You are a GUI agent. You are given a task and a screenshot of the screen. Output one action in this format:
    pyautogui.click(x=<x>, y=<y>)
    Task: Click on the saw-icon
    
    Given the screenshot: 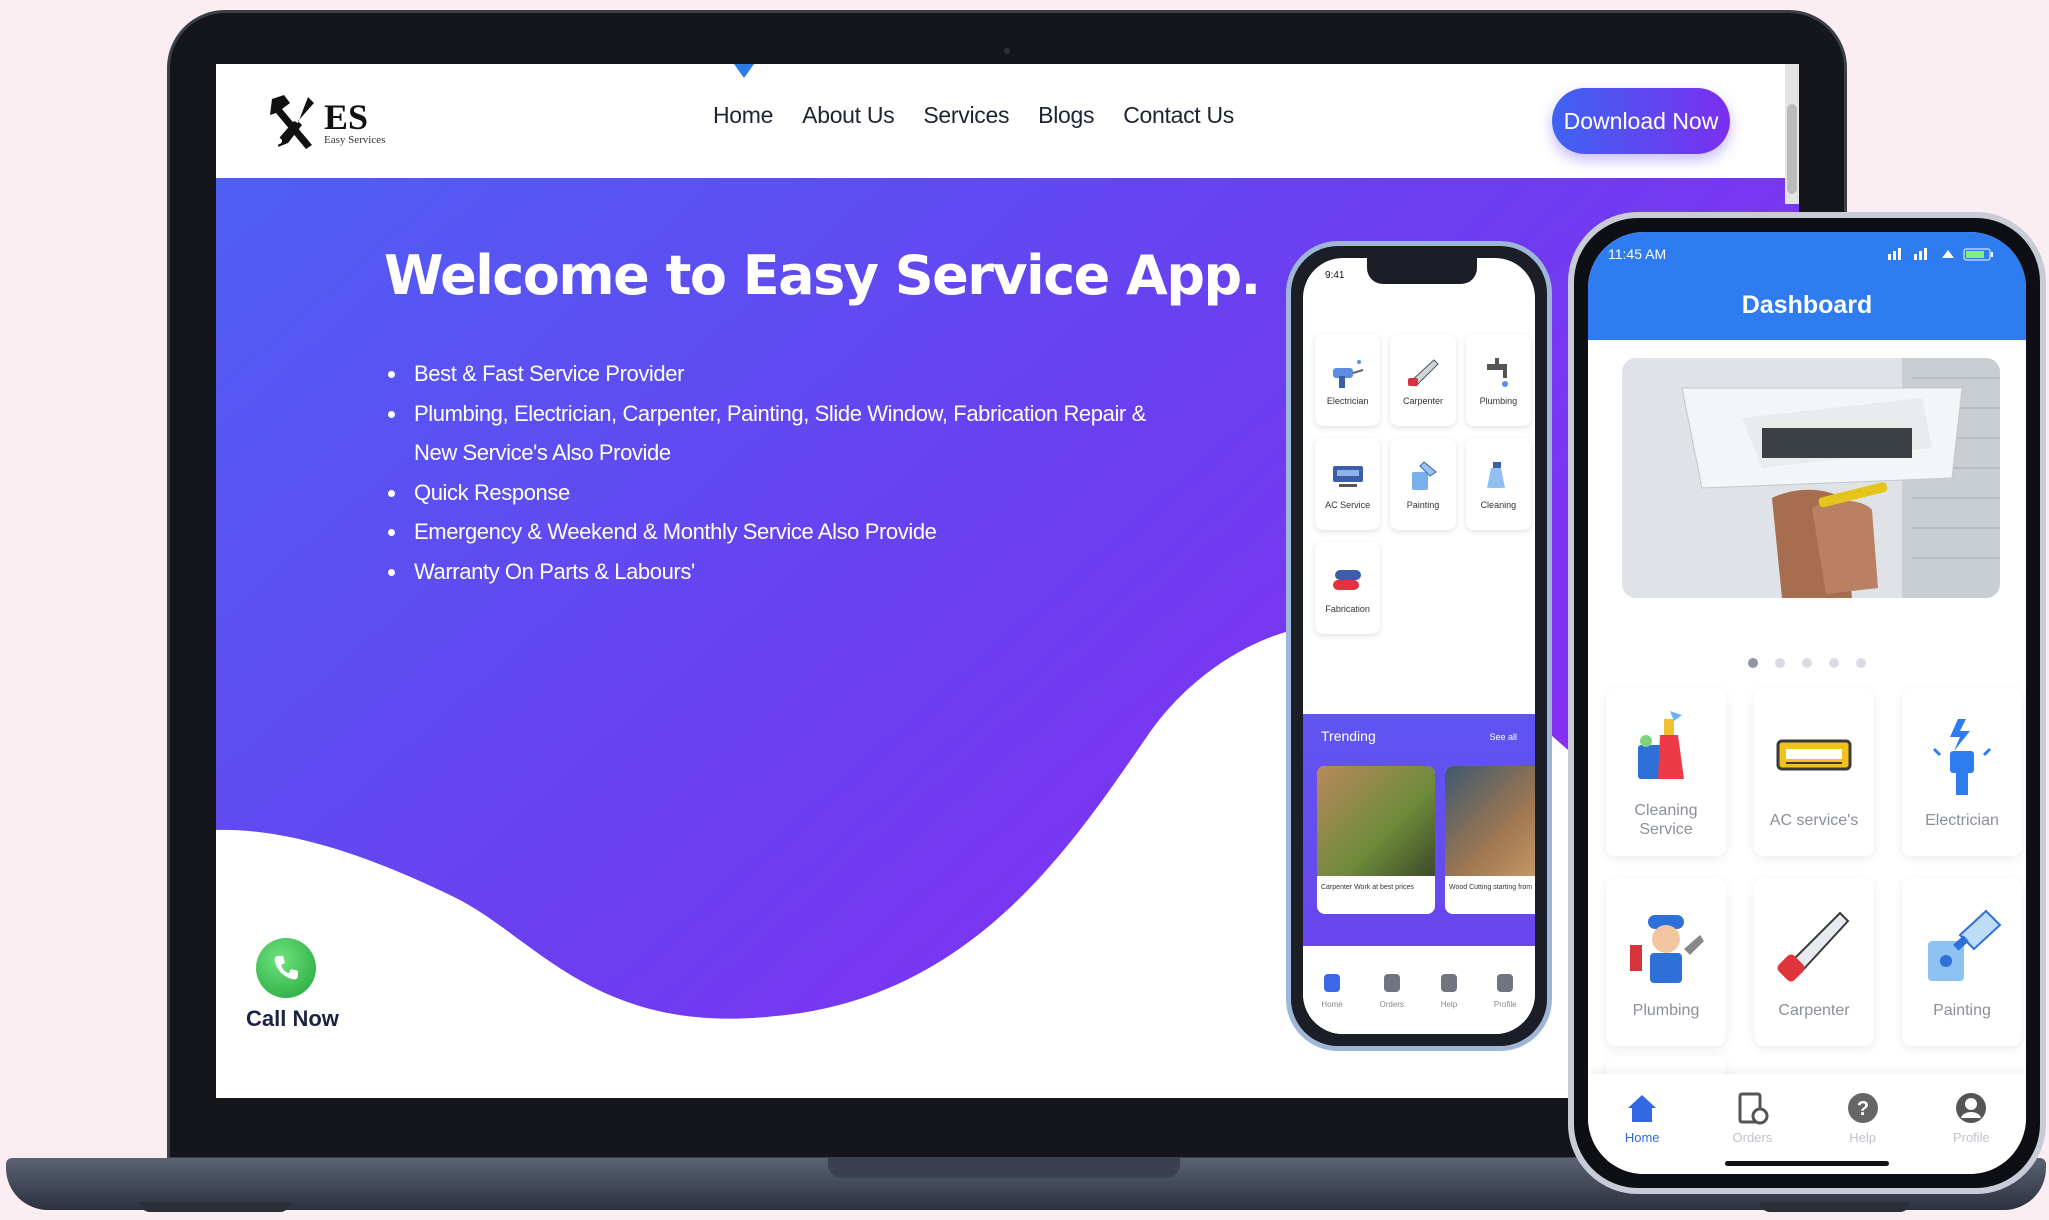 What is the action you would take?
    pyautogui.click(x=1423, y=373)
    